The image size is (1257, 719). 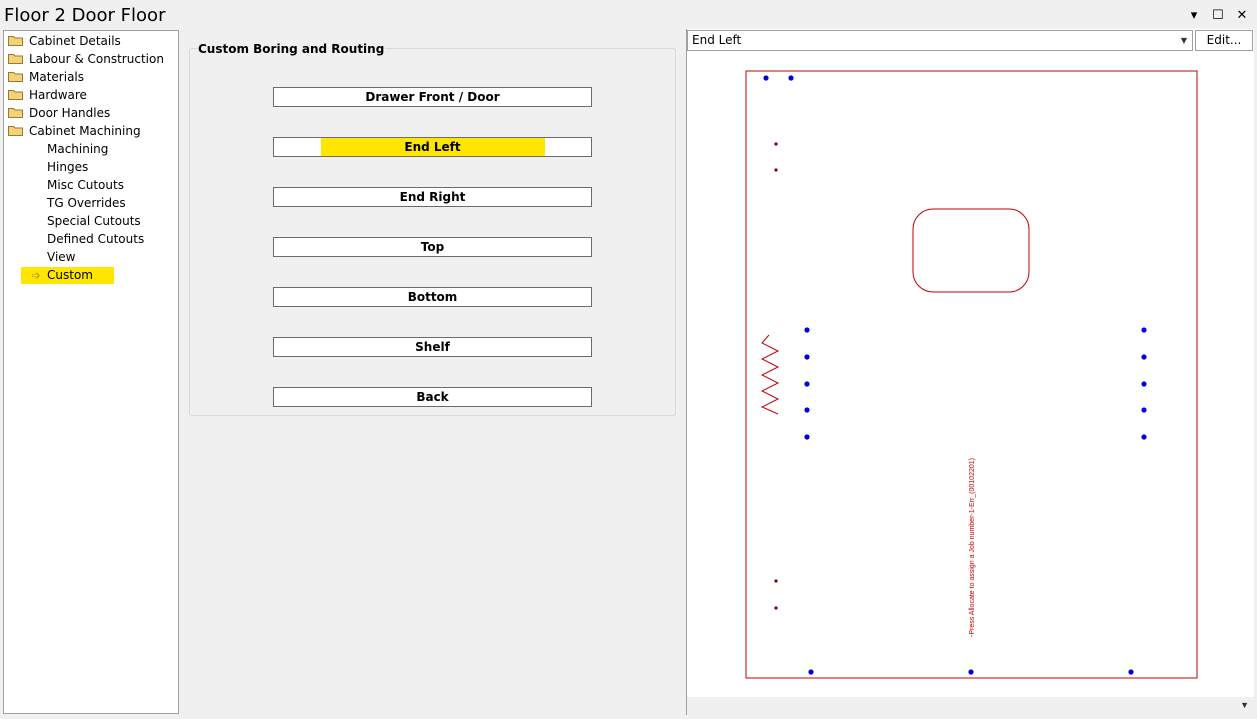 I want to click on part-button: End Right, so click(x=432, y=197).